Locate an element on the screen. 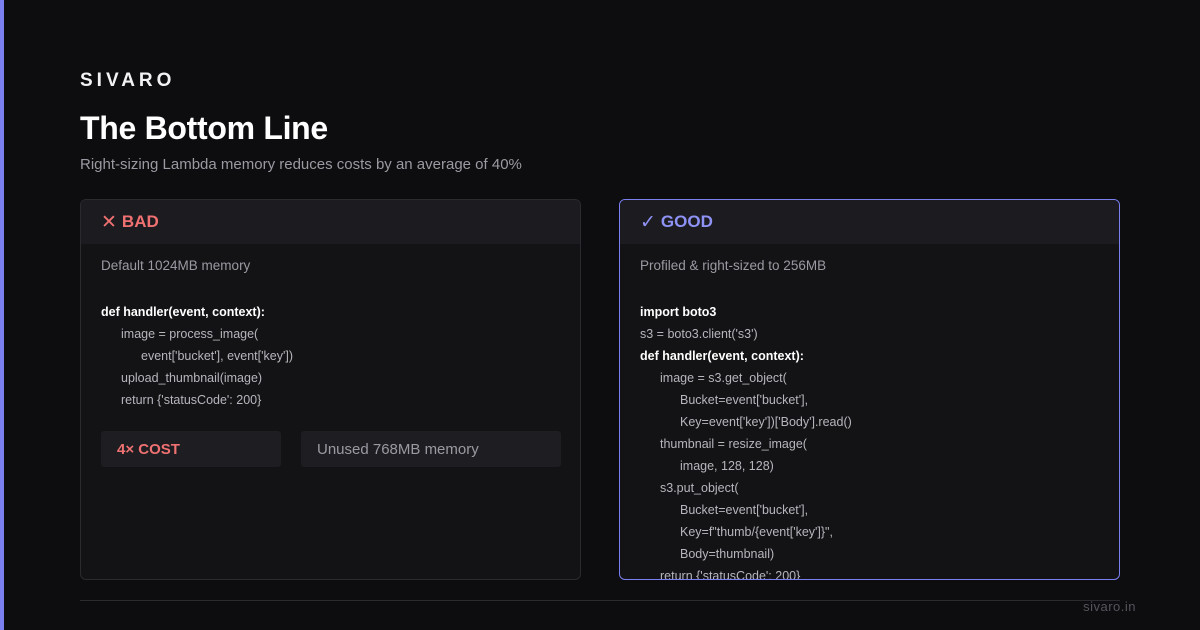 This screenshot has width=1200, height=630. cost-badge: 4× COST is located at coordinates (191, 449).